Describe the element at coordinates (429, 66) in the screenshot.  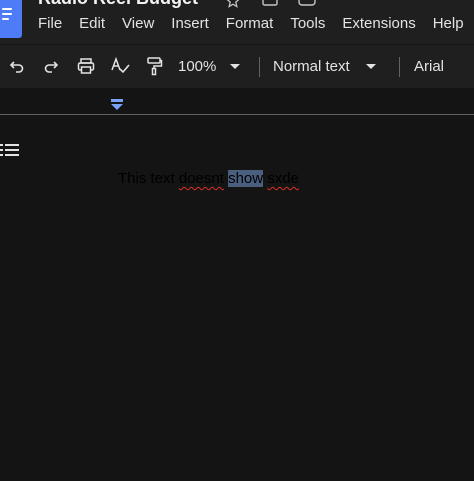
I see `font-family-value: Arial` at that location.